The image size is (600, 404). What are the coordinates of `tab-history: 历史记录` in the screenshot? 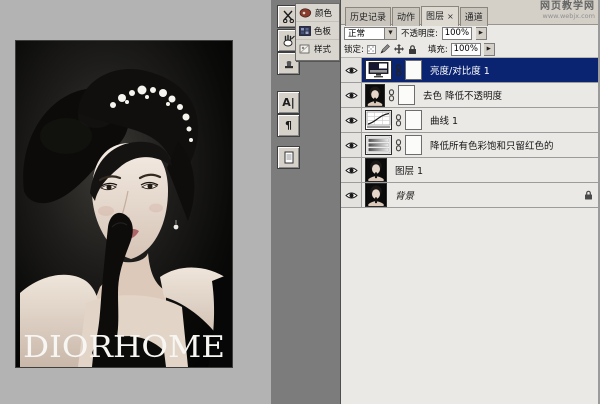 It's located at (368, 16).